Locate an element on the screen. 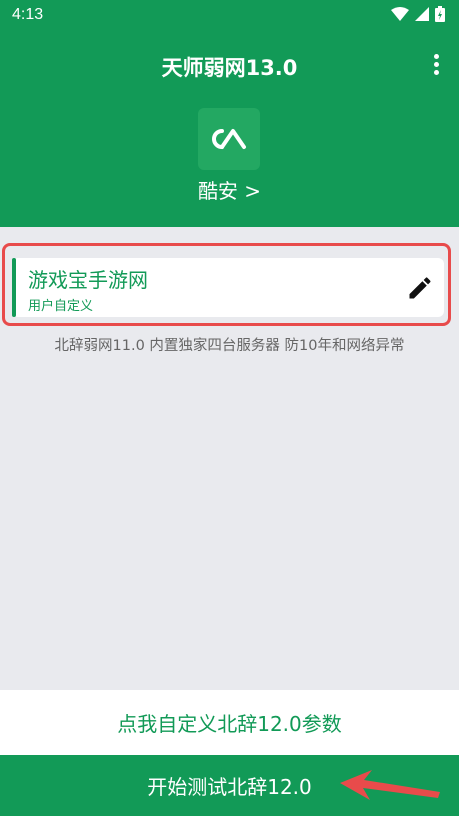  battery-icon is located at coordinates (440, 14).